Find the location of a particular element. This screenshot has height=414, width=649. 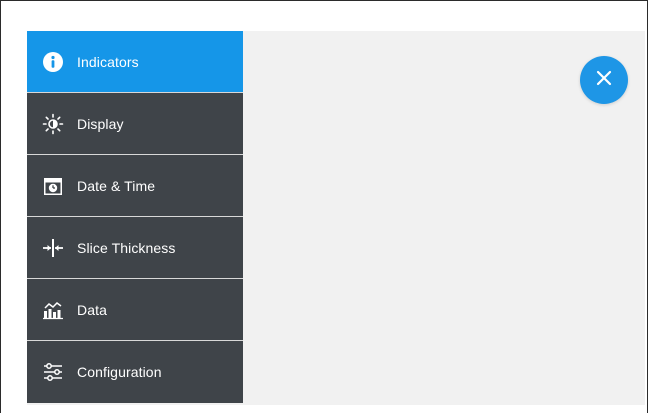

menu-label-slice-thickness: Slice Thickness is located at coordinates (126, 247).